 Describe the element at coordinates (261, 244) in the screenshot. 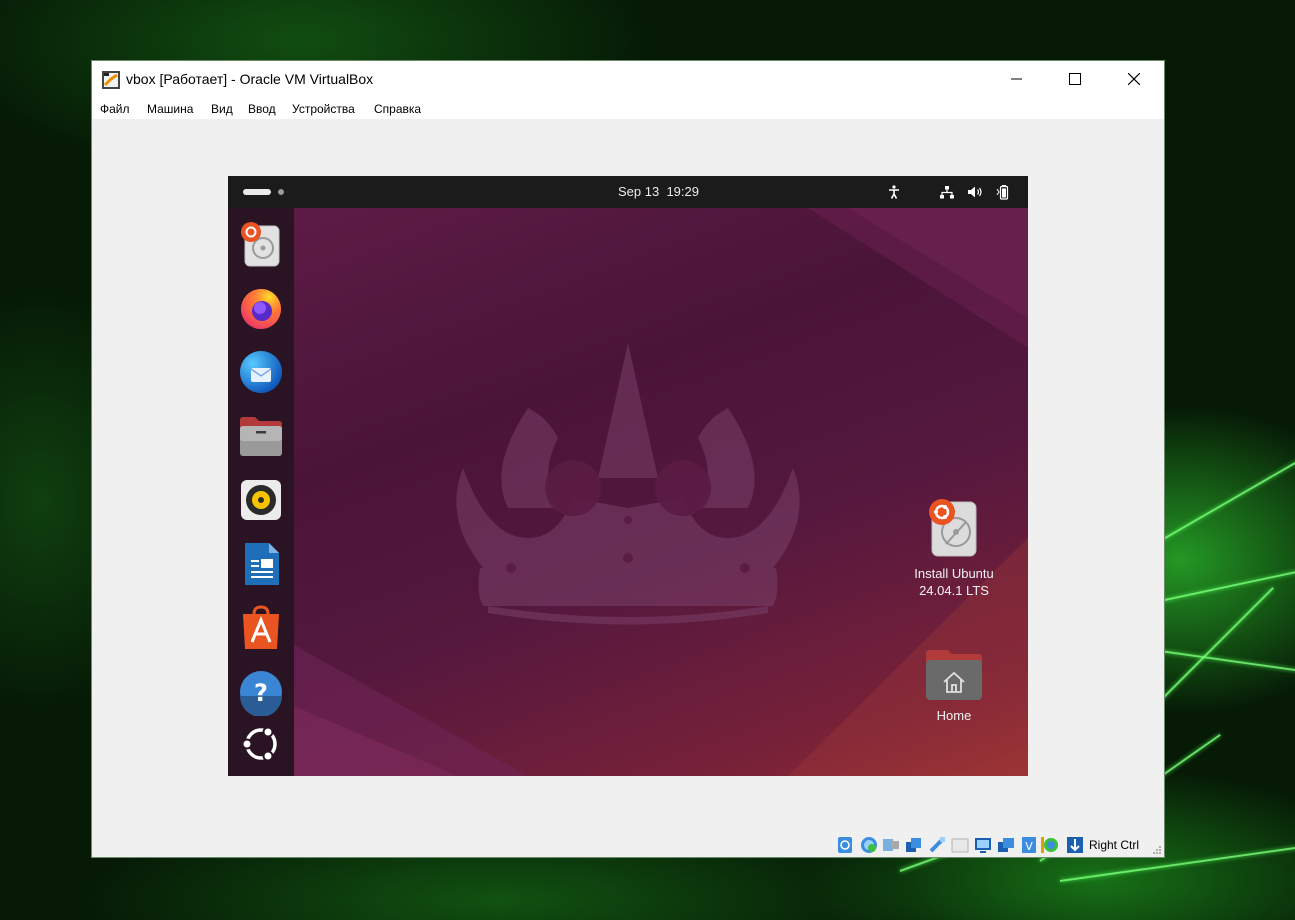

I see `install-ubuntu-icon` at that location.